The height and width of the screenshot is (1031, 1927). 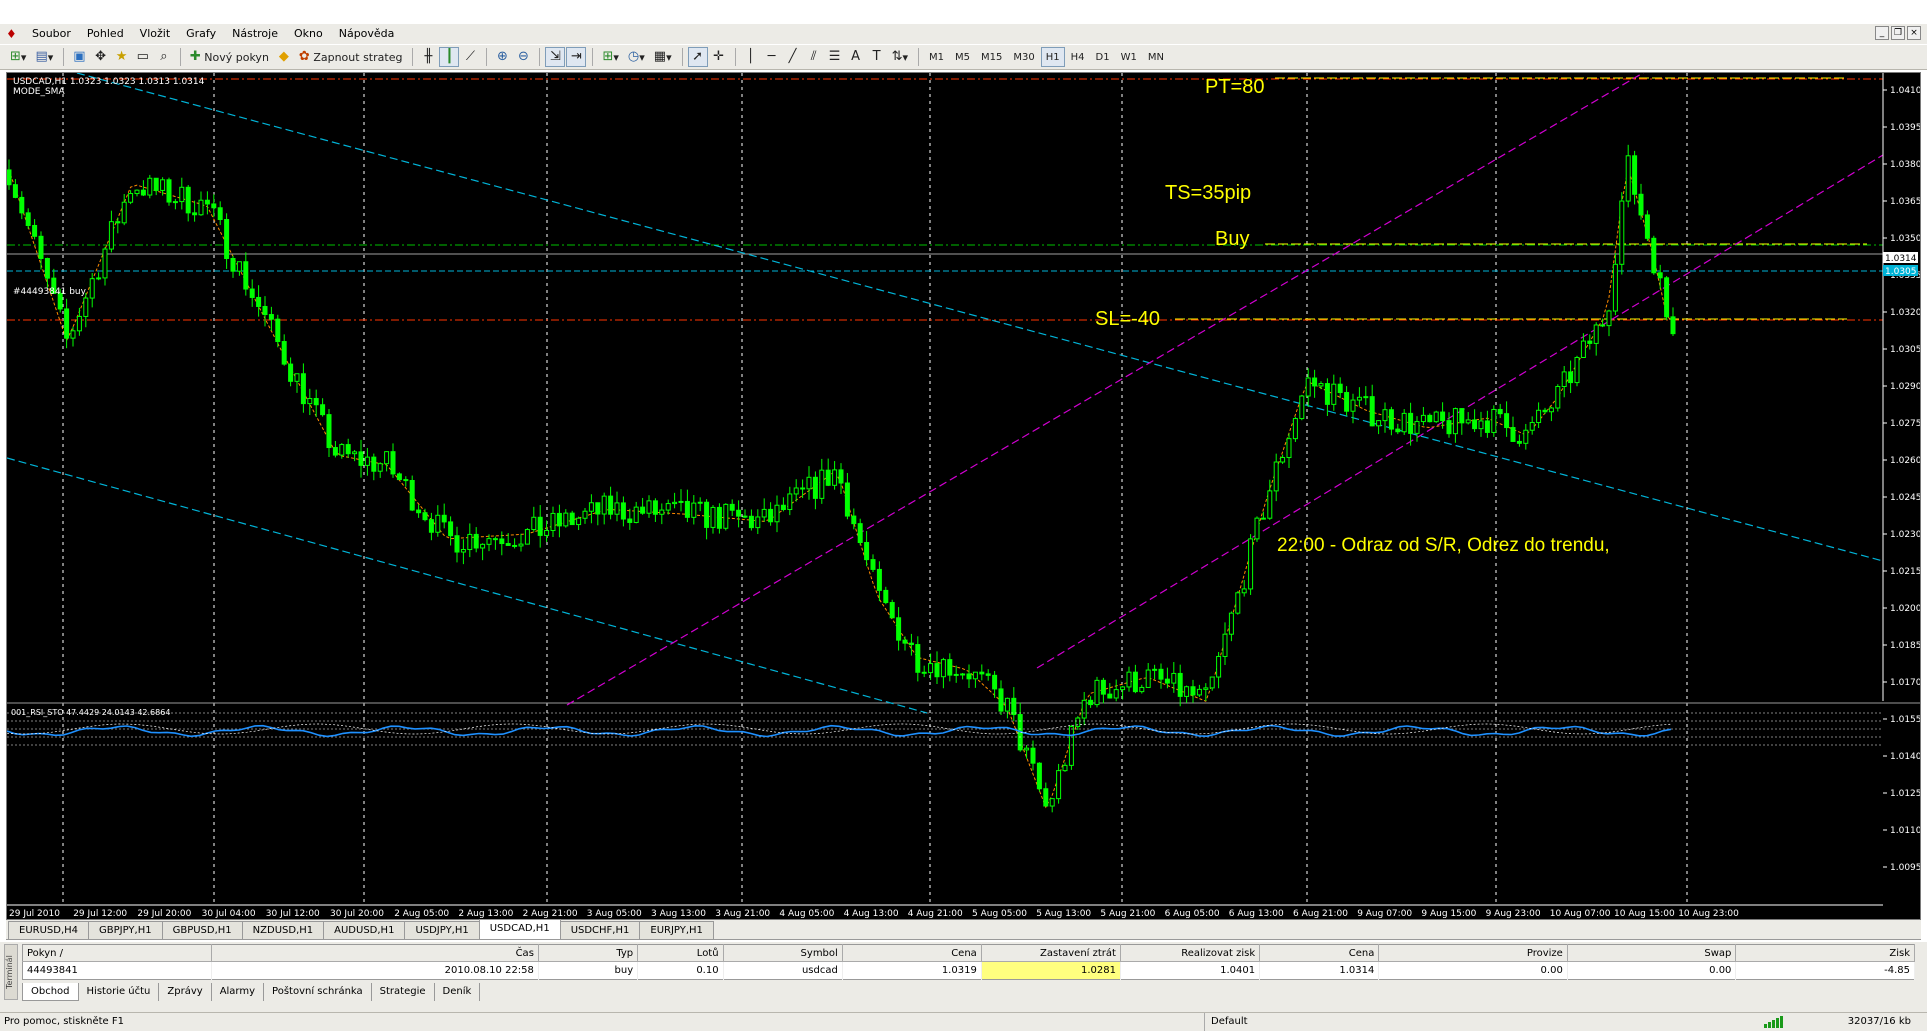 What do you see at coordinates (1825, 953) in the screenshot?
I see `column-header: Zisk` at bounding box center [1825, 953].